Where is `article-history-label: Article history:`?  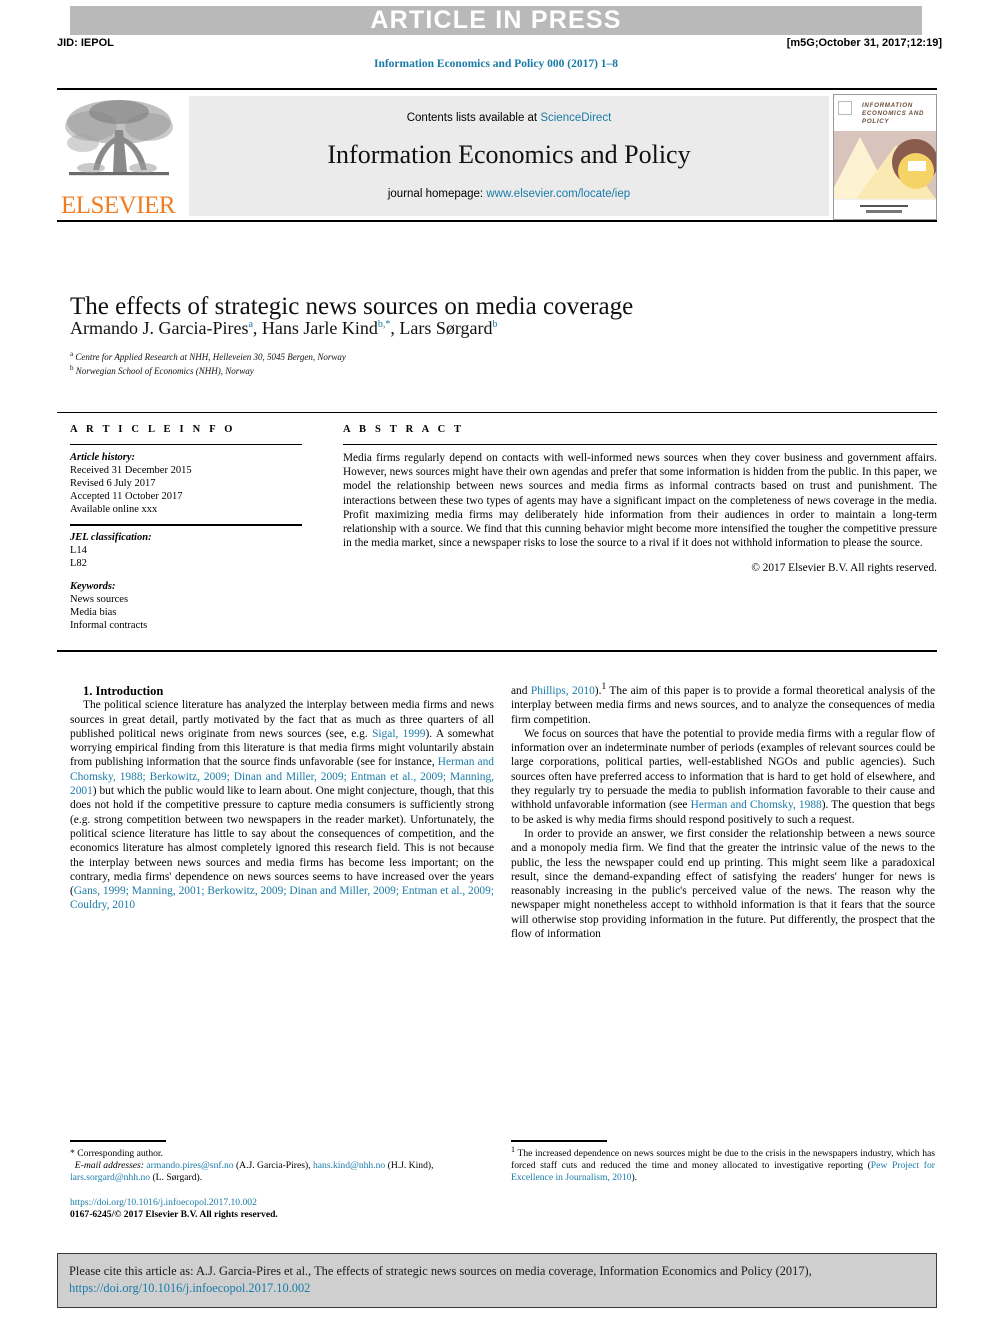 article-history-label: Article history: is located at coordinates (103, 457).